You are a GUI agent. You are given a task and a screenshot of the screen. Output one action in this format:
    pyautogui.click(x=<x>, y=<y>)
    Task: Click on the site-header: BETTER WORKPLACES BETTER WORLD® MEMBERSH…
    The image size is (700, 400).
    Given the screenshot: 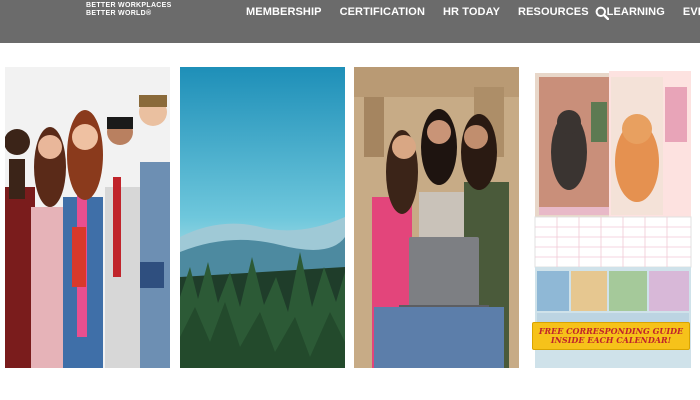 What is the action you would take?
    pyautogui.click(x=350, y=21)
    